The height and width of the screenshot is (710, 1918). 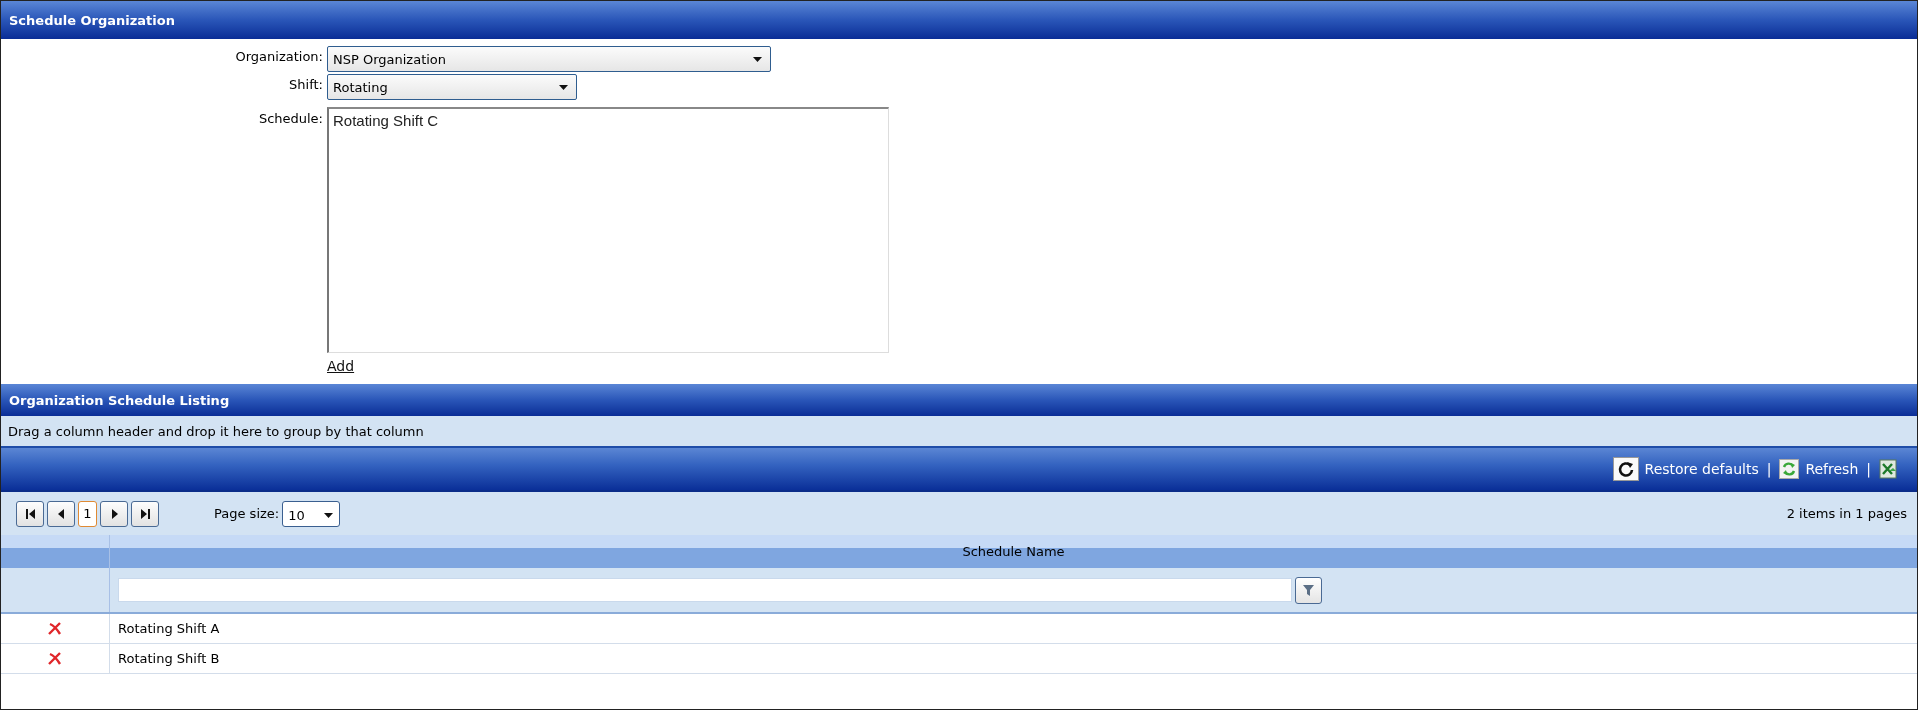 What do you see at coordinates (1013, 658) in the screenshot?
I see `table-cell: Rotating Shift B` at bounding box center [1013, 658].